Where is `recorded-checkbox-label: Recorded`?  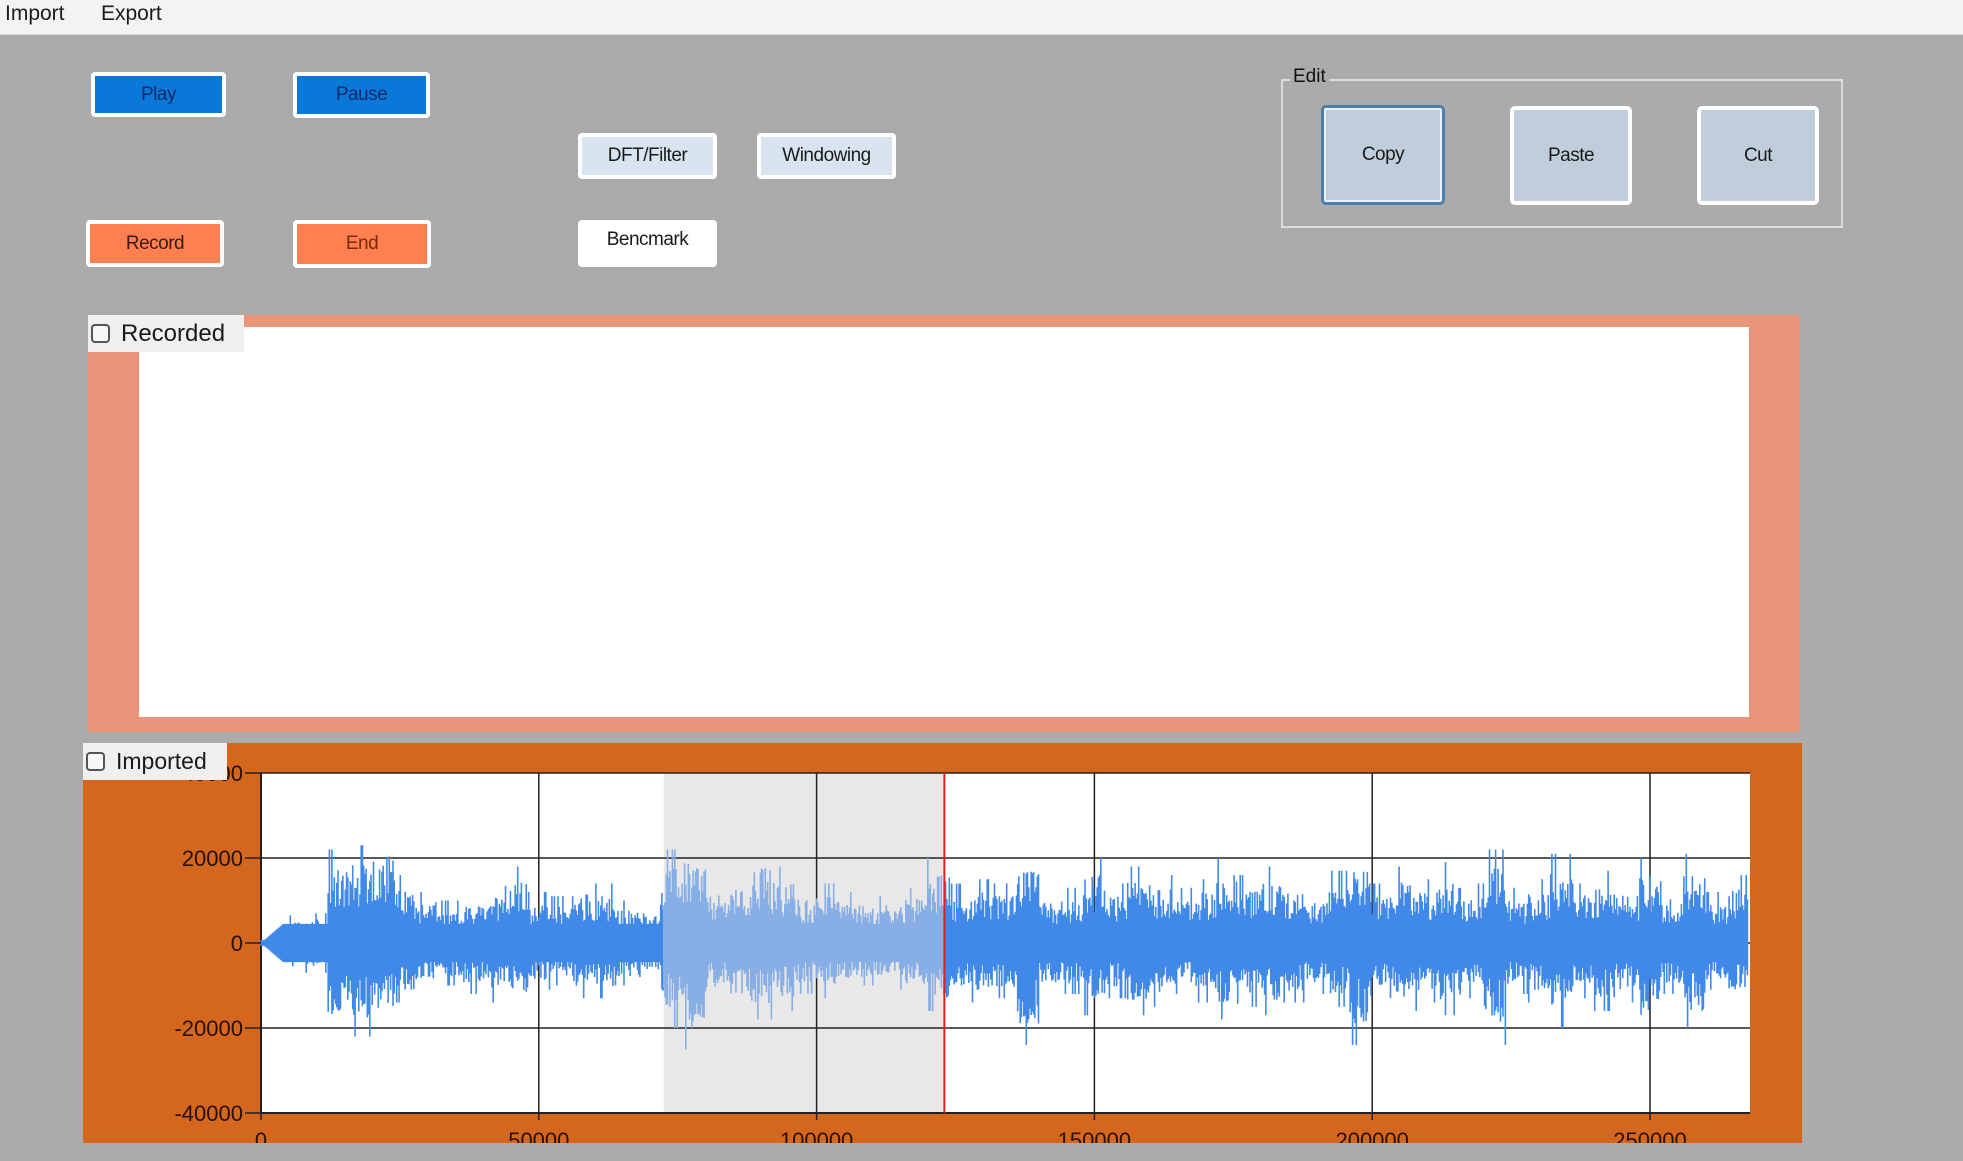 recorded-checkbox-label: Recorded is located at coordinates (173, 333).